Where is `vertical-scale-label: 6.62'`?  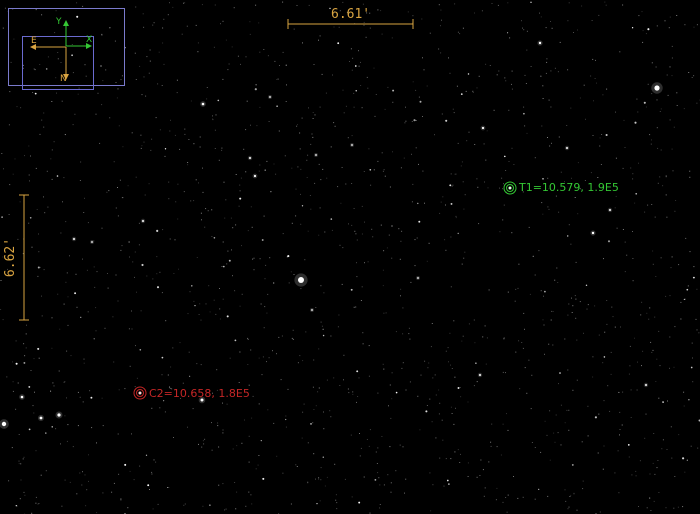
vertical-scale-label: 6.62' is located at coordinates (11, 257).